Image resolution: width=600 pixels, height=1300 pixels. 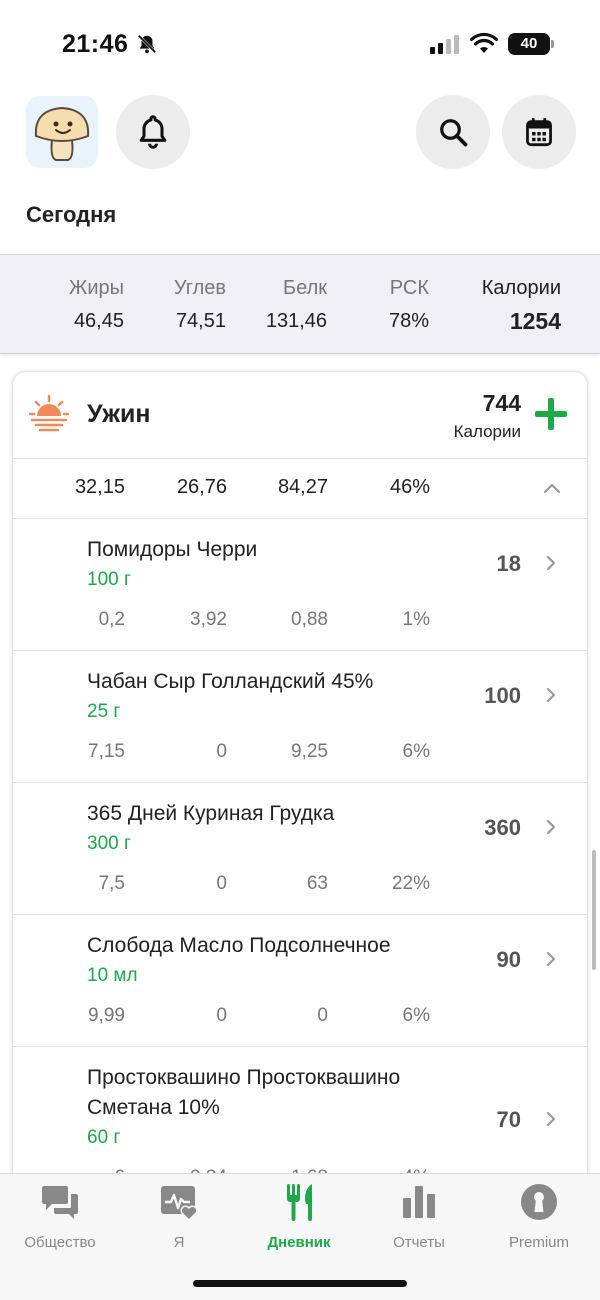 I want to click on food-name: Помидоры Черри, so click(x=172, y=549).